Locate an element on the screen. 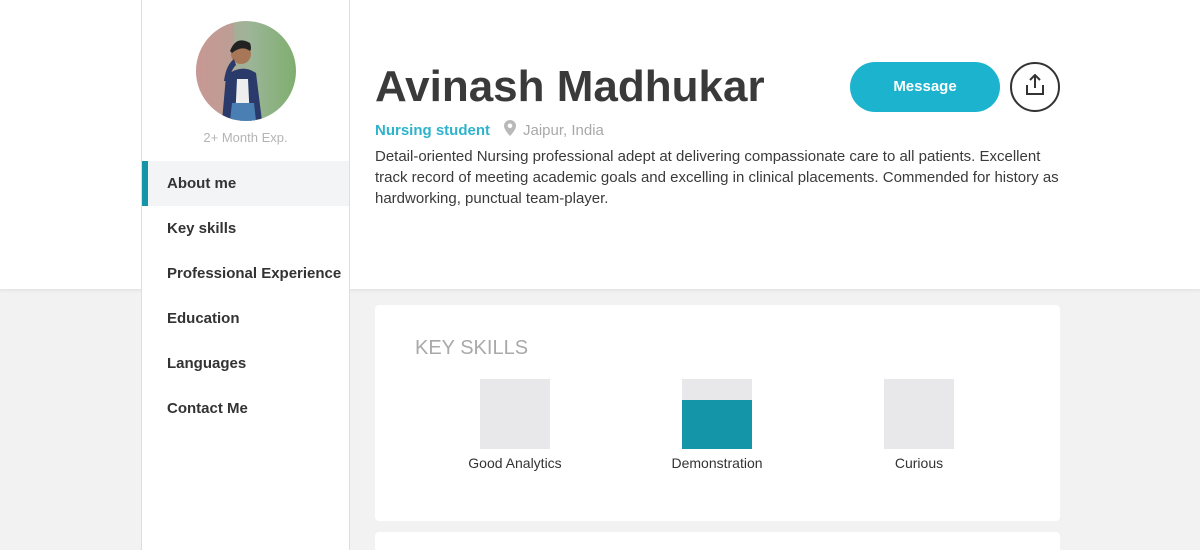 This screenshot has height=550, width=1200. experience-label: 2+ Month Exp. is located at coordinates (245, 137).